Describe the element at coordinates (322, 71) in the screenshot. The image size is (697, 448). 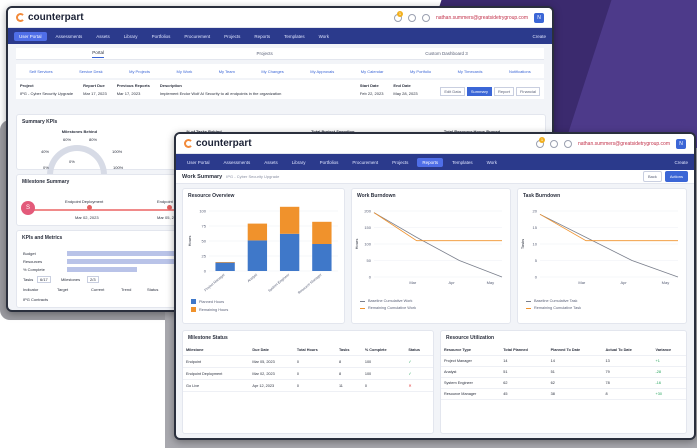
I see `subtab-my-approvals: My Approvals` at that location.